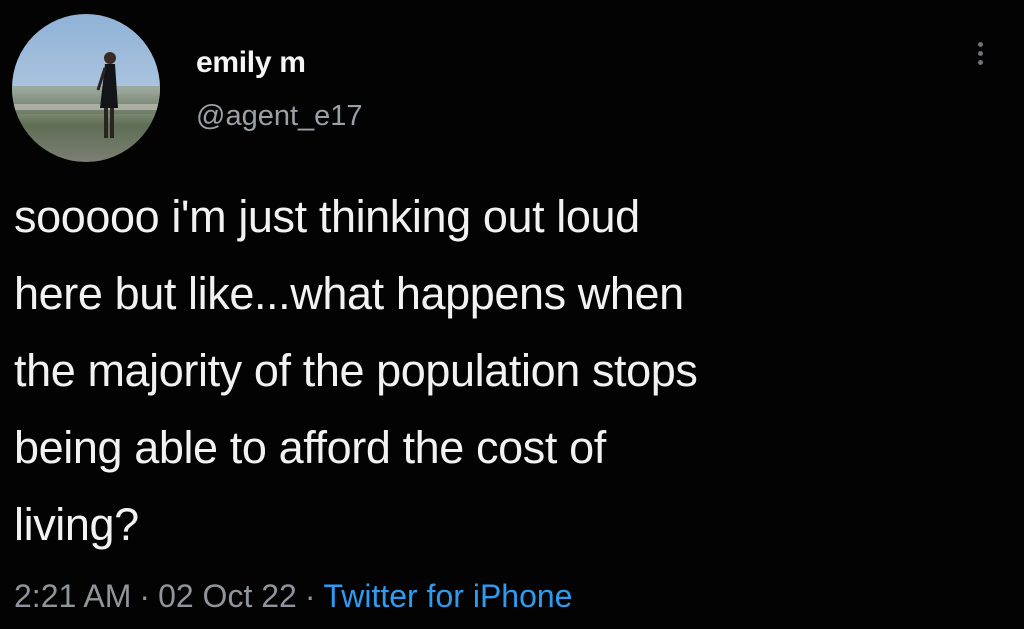 This screenshot has width=1024, height=629. What do you see at coordinates (107, 95) in the screenshot?
I see `avatar-person-figure` at bounding box center [107, 95].